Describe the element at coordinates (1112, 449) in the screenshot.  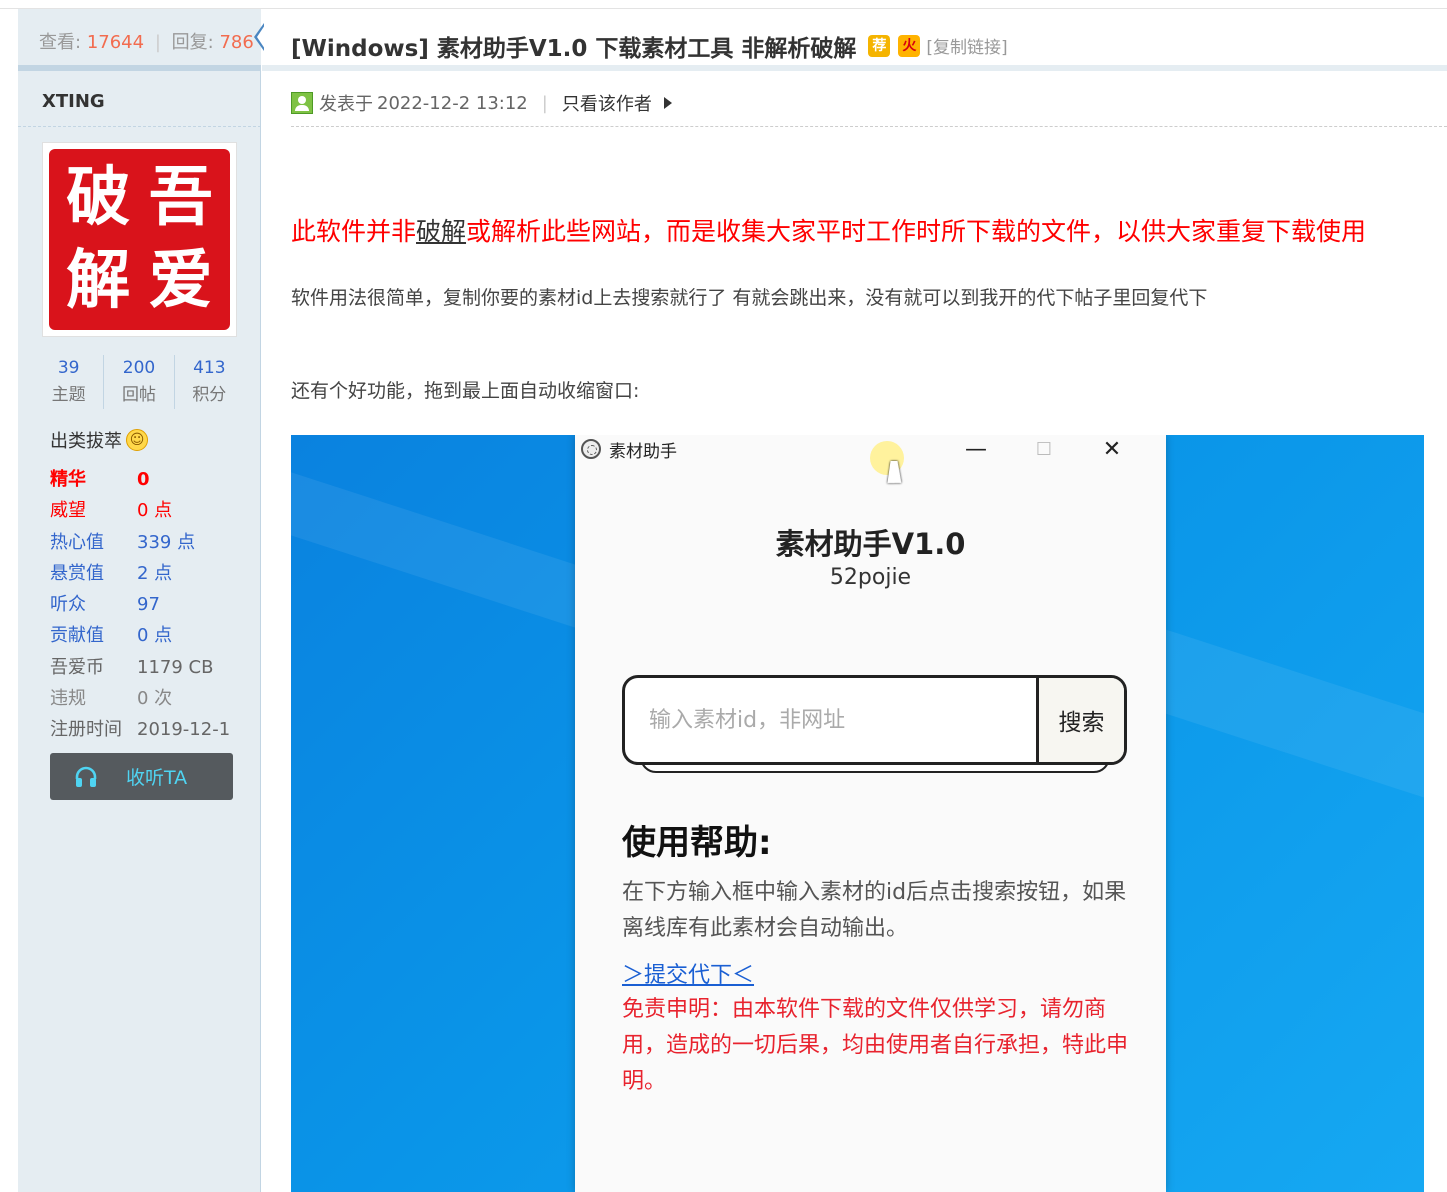
I see `close-button: ✕` at that location.